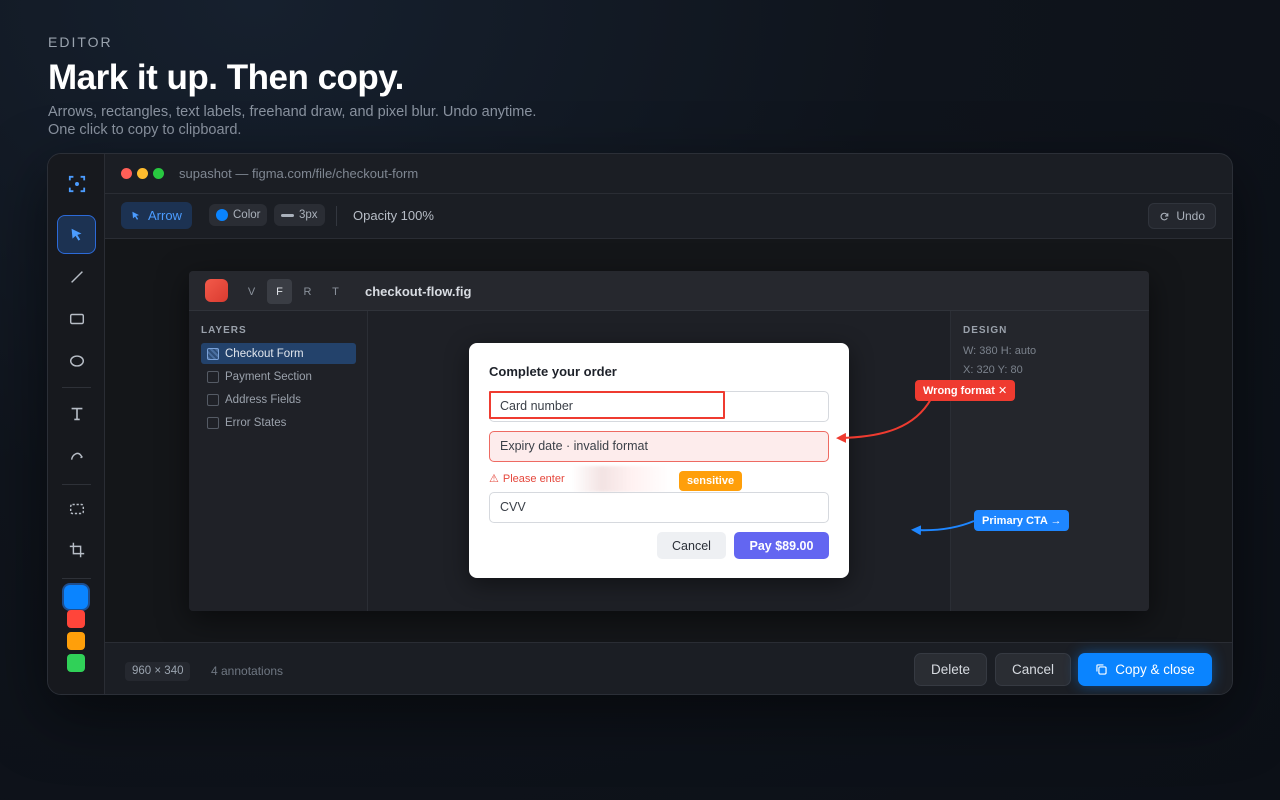 This screenshot has width=1280, height=800. Describe the element at coordinates (76, 663) in the screenshot. I see `swatch-green` at that location.